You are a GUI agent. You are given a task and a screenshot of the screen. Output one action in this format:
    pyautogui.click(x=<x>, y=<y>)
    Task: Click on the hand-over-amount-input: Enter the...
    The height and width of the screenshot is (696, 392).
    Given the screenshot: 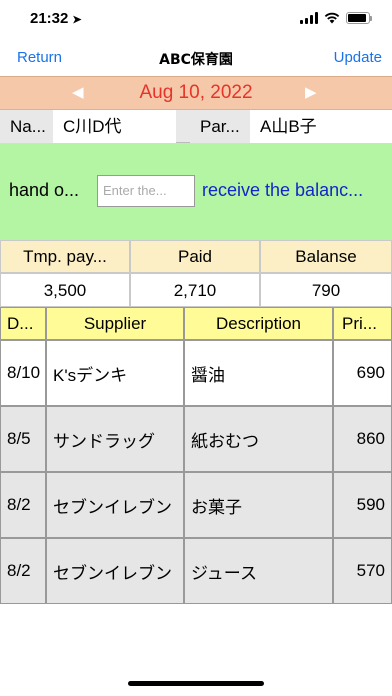 What is the action you would take?
    pyautogui.click(x=146, y=191)
    